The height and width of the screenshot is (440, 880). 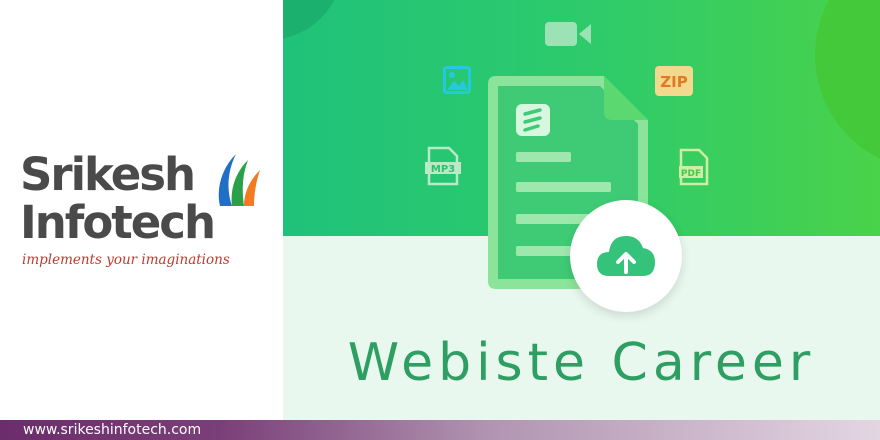 I want to click on logo-tagline: implements your imaginations, so click(x=126, y=260).